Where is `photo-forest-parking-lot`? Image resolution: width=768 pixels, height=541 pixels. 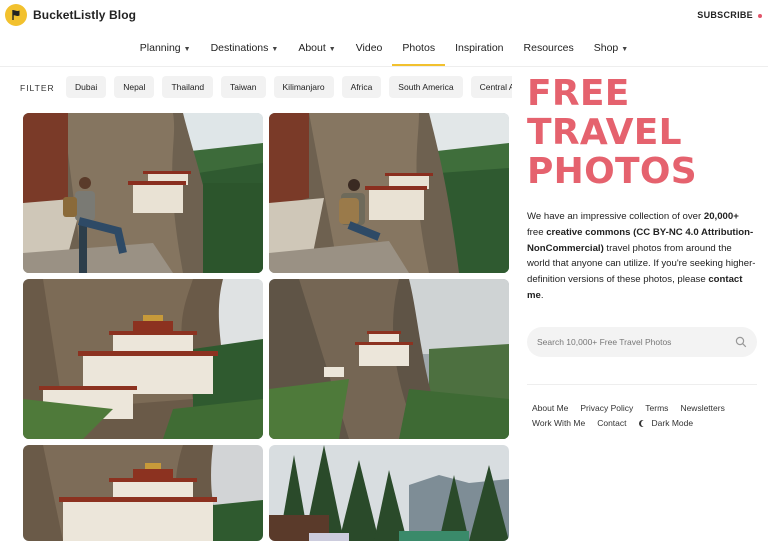 photo-forest-parking-lot is located at coordinates (389, 493).